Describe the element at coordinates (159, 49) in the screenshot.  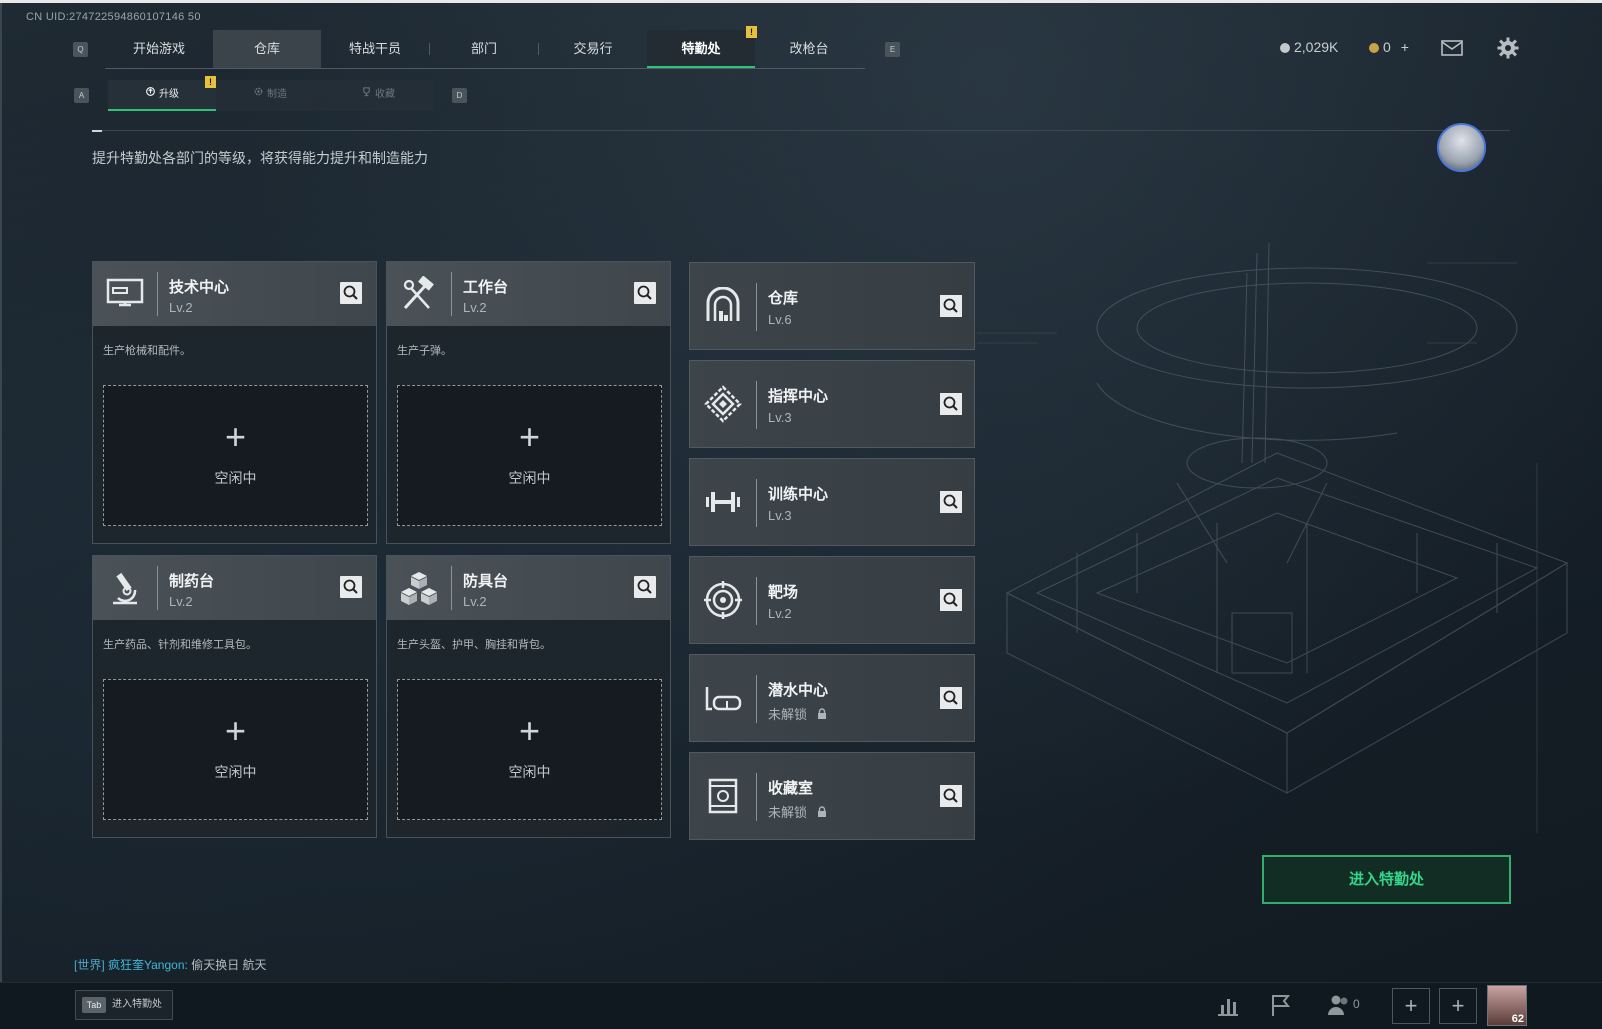
I see `tab-start-game: 开始游戏` at that location.